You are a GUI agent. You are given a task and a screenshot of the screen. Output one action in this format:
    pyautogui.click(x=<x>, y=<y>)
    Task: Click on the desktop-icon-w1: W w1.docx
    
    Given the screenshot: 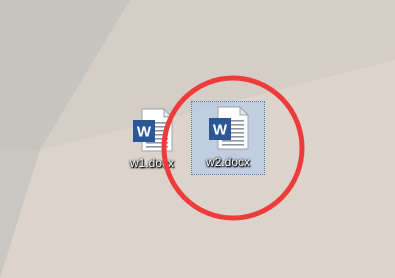 What is the action you would take?
    pyautogui.click(x=152, y=140)
    